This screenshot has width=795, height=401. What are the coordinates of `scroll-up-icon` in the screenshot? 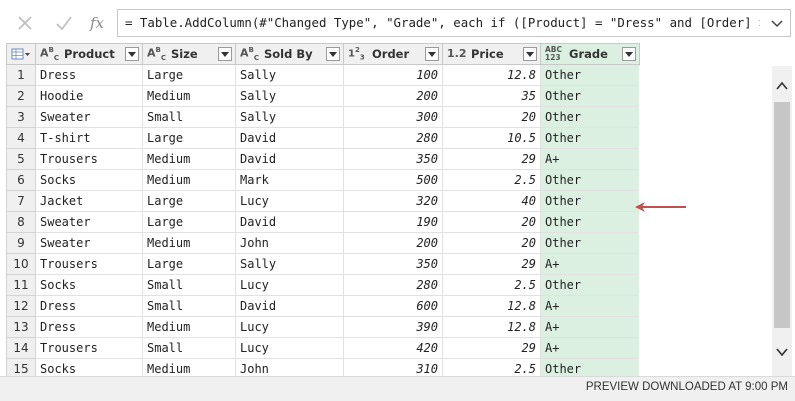 It's located at (782, 86).